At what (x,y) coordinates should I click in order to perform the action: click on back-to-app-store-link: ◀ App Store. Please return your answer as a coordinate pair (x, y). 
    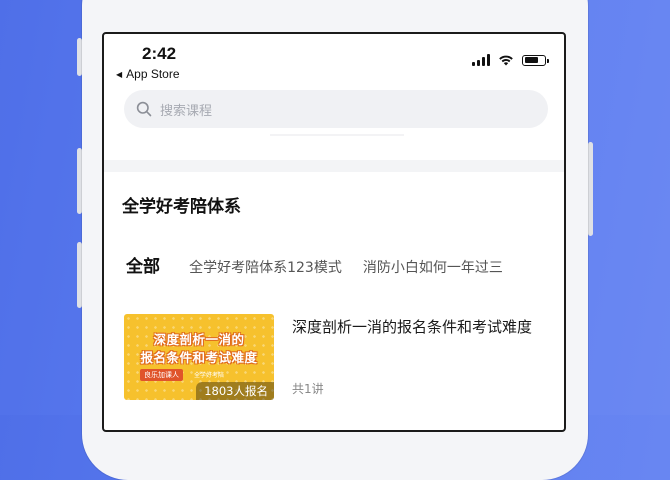
    Looking at the image, I should click on (148, 74).